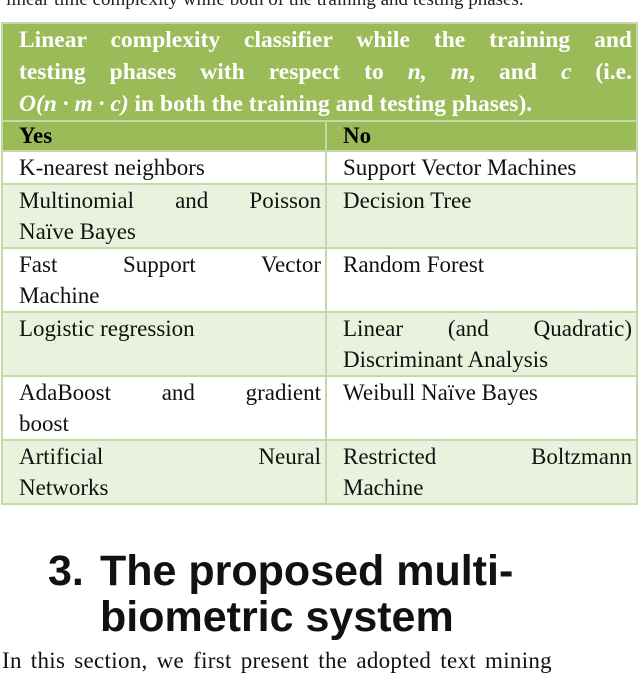 This screenshot has height=680, width=640. Describe the element at coordinates (44, 423) in the screenshot. I see `cell-yes-line: boost` at that location.